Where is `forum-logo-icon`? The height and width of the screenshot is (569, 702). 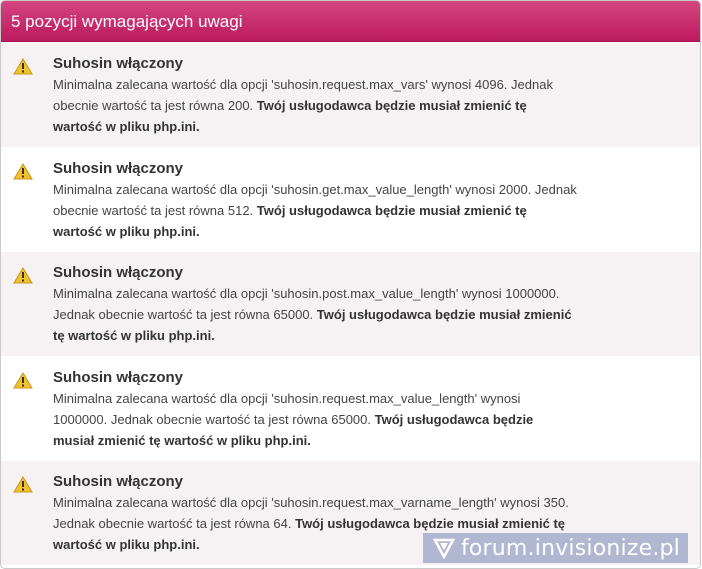
forum-logo-icon is located at coordinates (443, 548).